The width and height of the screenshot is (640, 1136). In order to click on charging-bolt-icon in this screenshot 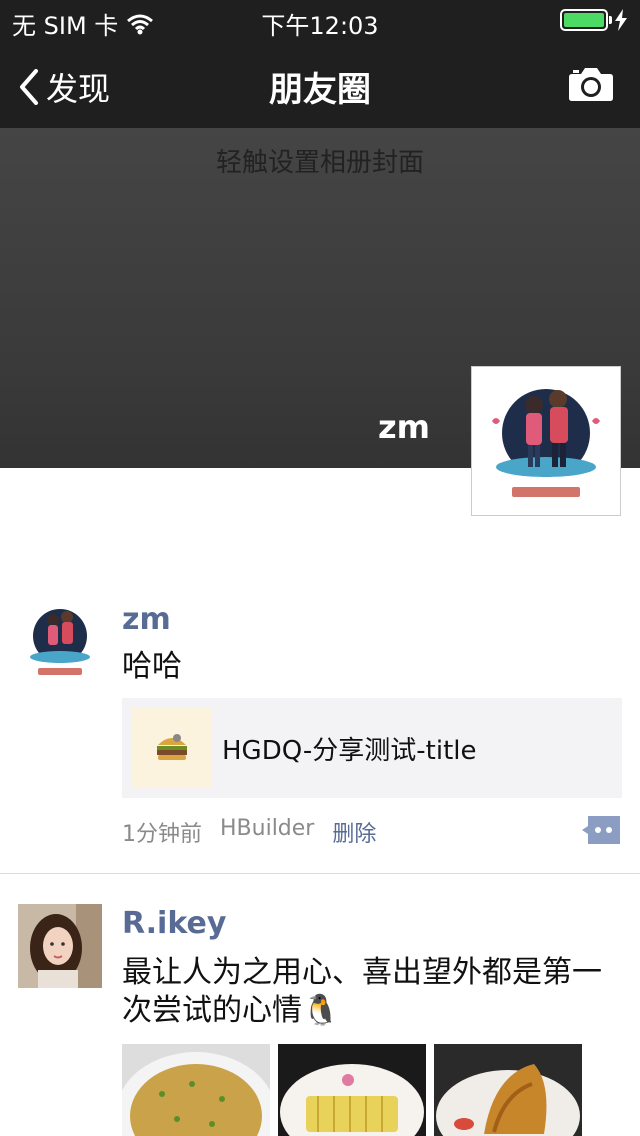, I will do `click(621, 20)`.